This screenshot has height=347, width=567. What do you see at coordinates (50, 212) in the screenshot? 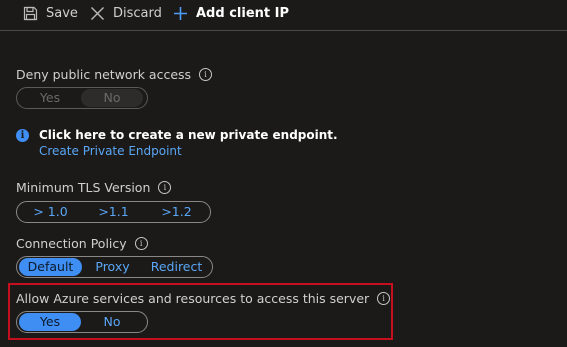
I see `min-tls-option-1-0: > 1.0` at bounding box center [50, 212].